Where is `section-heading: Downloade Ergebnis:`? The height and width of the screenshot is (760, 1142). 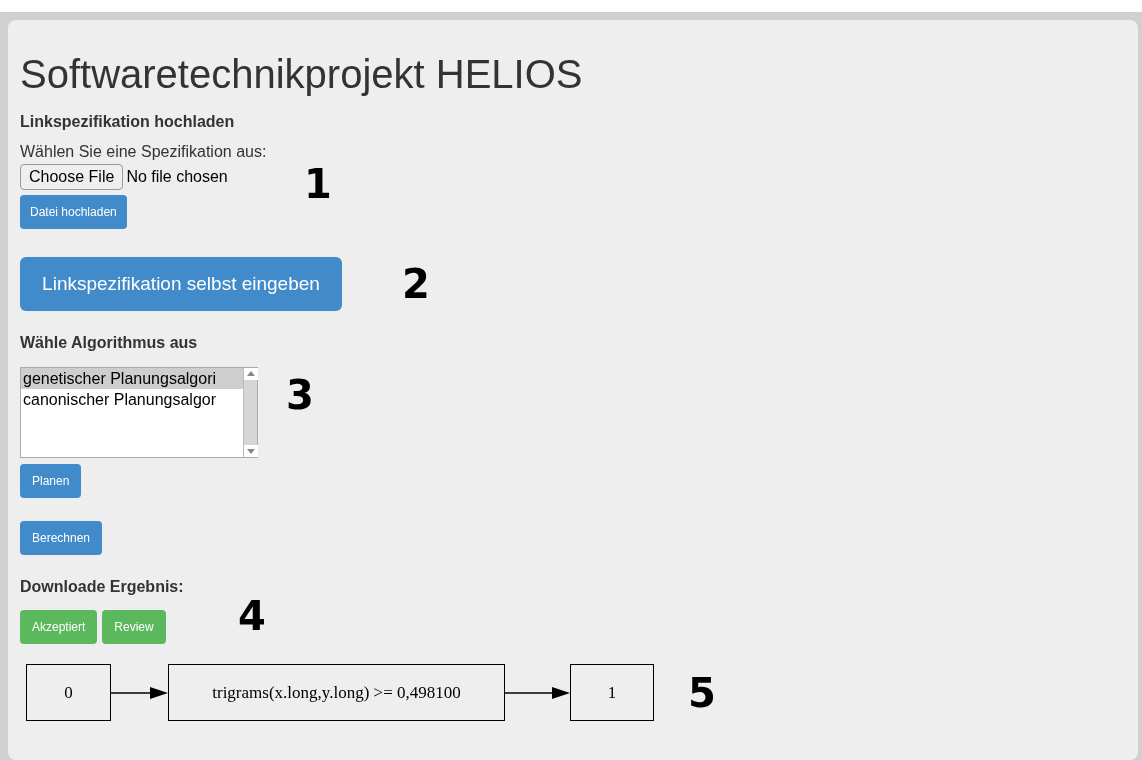
section-heading: Downloade Ergebnis: is located at coordinates (102, 587).